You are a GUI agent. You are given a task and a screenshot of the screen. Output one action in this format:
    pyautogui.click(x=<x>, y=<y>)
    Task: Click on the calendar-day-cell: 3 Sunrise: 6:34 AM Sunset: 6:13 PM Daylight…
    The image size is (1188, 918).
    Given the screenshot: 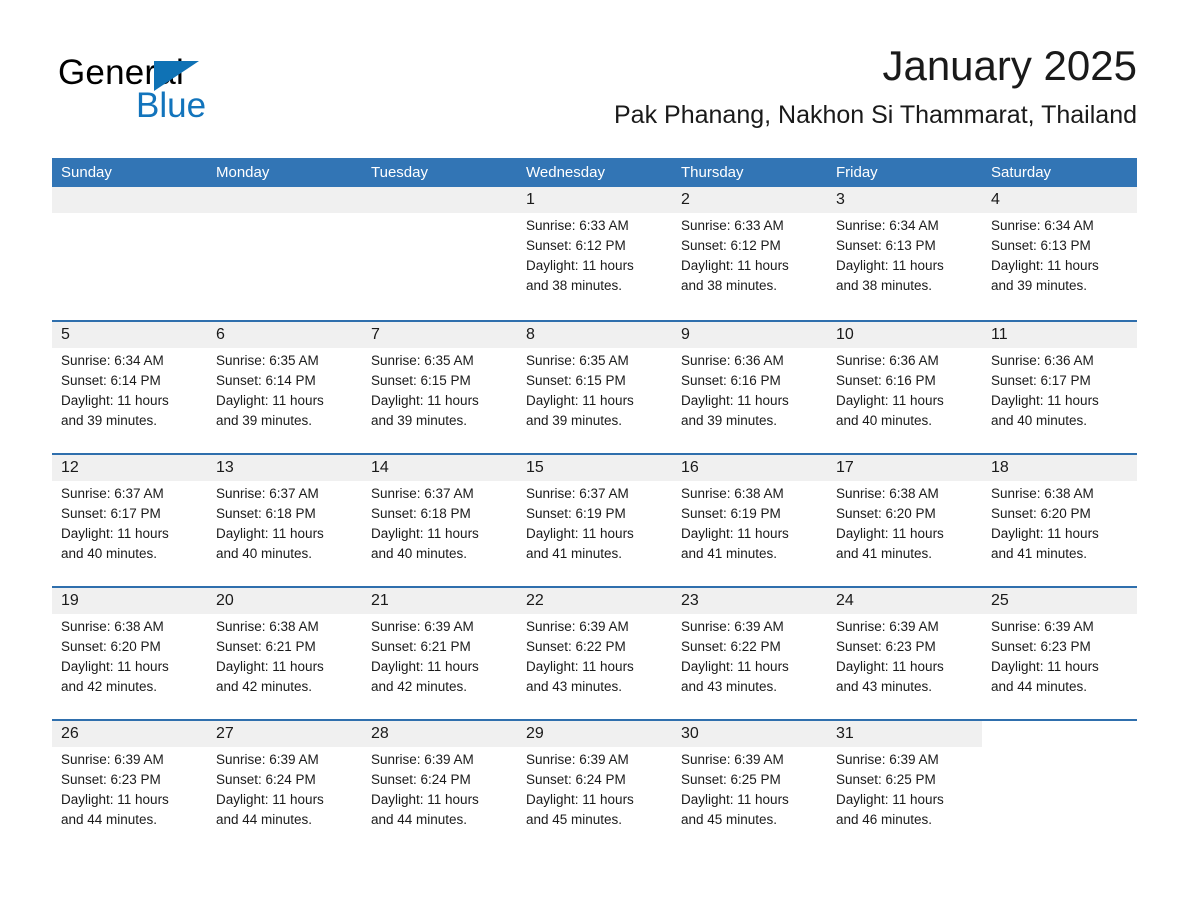 What is the action you would take?
    pyautogui.click(x=904, y=253)
    